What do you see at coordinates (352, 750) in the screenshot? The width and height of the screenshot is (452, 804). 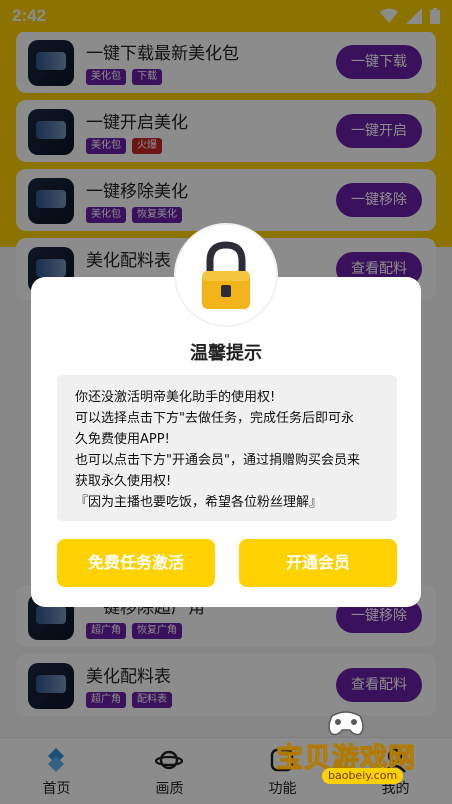 I see `watermark-logo: 宝贝游戏网 baobeiy.com` at bounding box center [352, 750].